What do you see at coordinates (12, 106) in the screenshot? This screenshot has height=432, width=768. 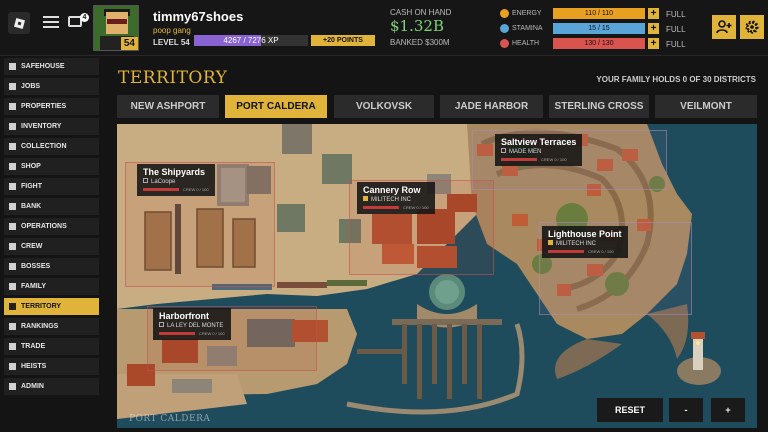 I see `building-icon` at bounding box center [12, 106].